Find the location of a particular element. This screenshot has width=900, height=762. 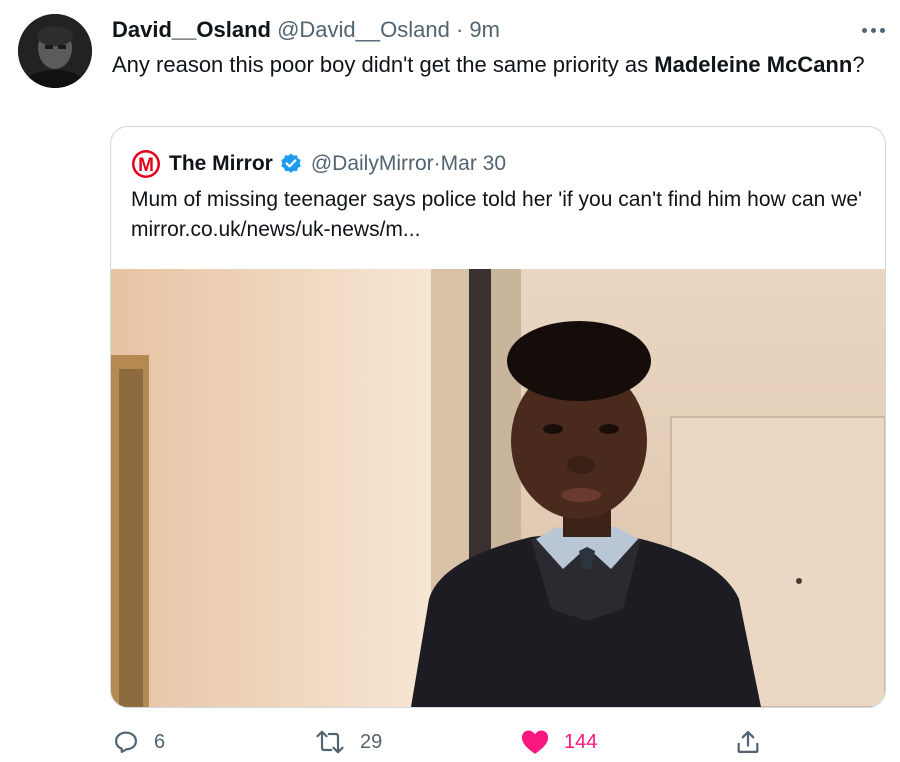

mirror-logo-letter: M is located at coordinates (146, 165).